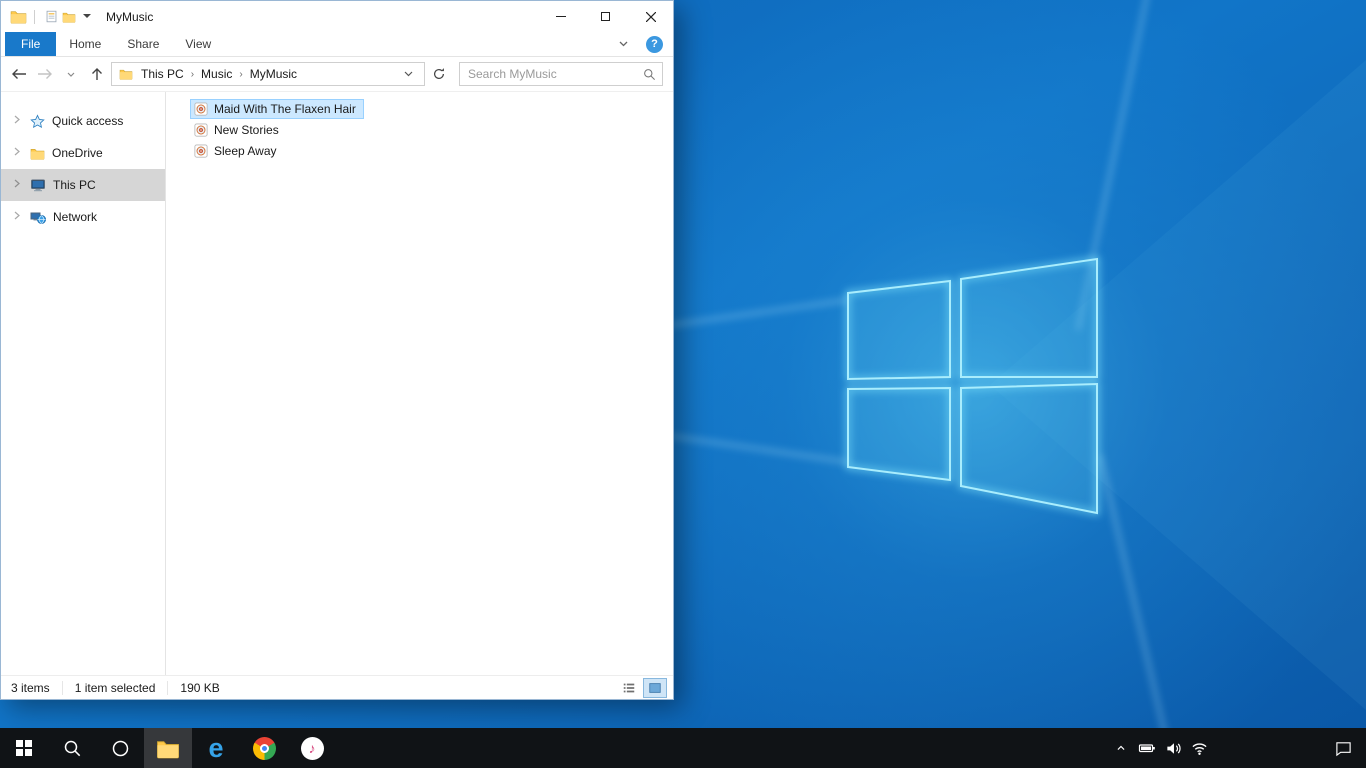 The height and width of the screenshot is (768, 1366). What do you see at coordinates (1173, 748) in the screenshot?
I see `volume-icon` at bounding box center [1173, 748].